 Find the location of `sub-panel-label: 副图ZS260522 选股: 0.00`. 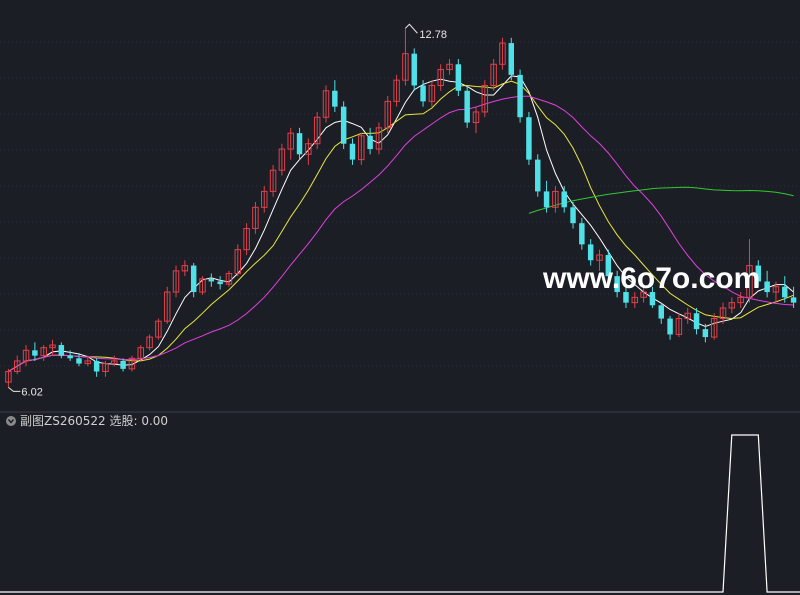

sub-panel-label: 副图ZS260522 选股: 0.00 is located at coordinates (94, 421).